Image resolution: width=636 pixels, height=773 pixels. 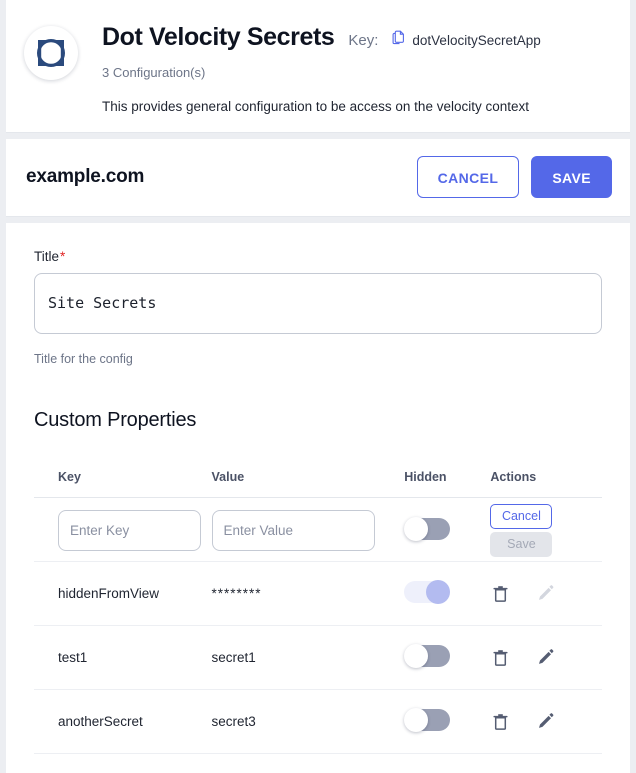 I want to click on title-helper-text: Title for the config, so click(x=83, y=358).